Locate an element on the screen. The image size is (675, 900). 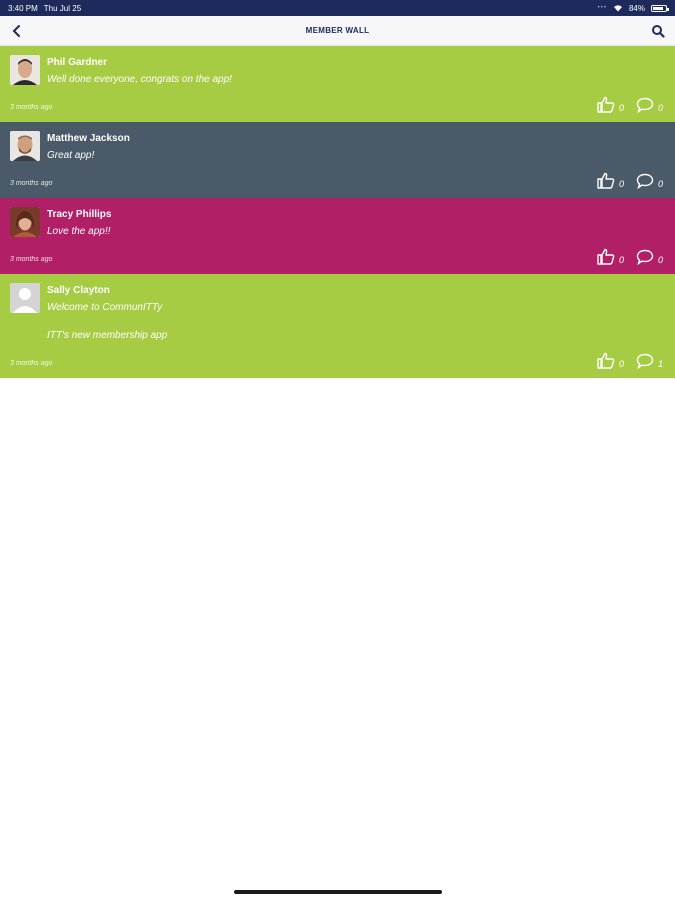
multitask-dots-icon: ••• is located at coordinates (602, 8).